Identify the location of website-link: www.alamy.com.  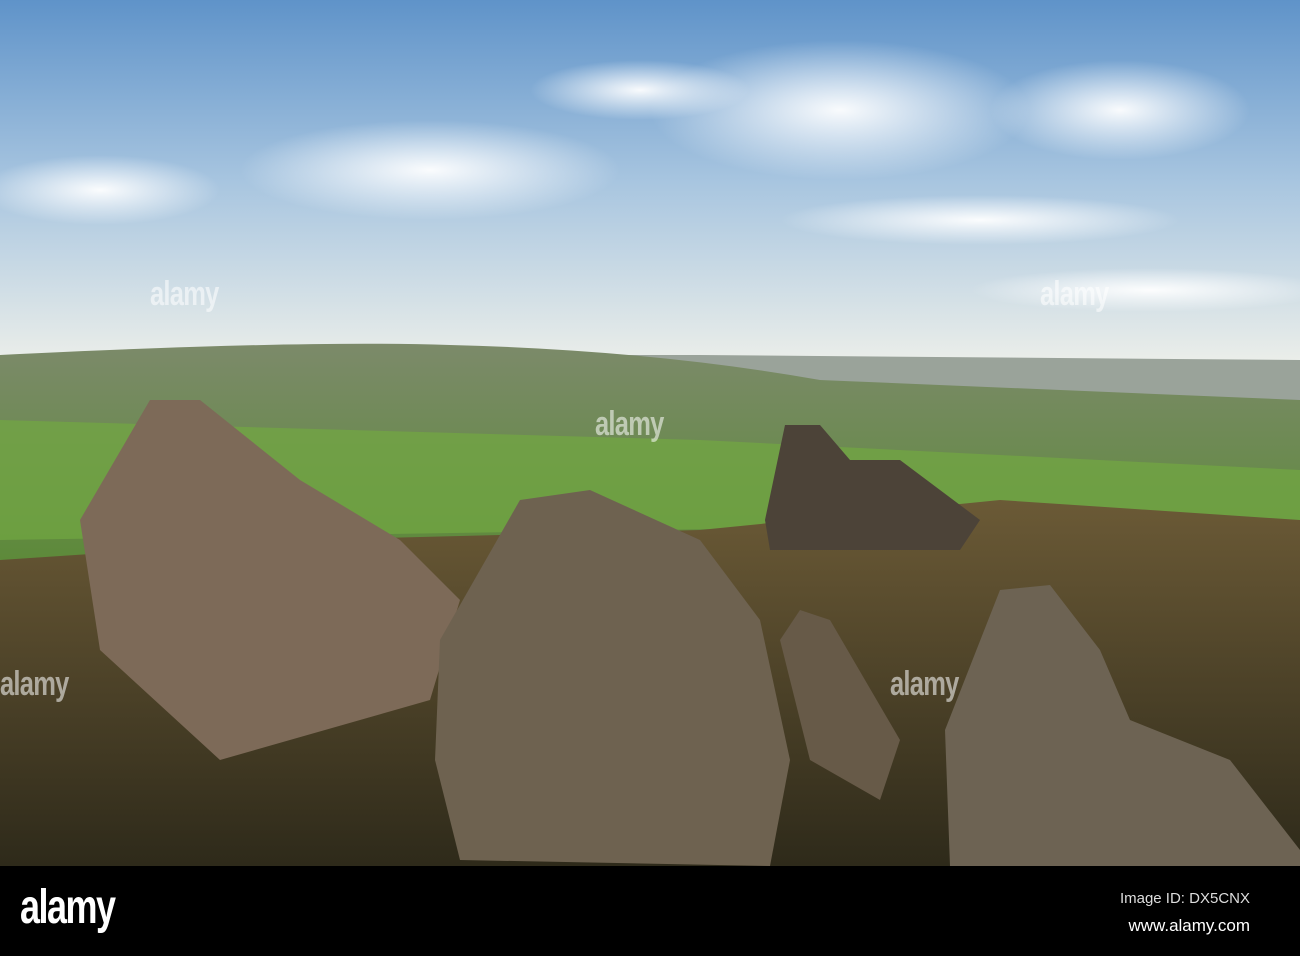
(1189, 926).